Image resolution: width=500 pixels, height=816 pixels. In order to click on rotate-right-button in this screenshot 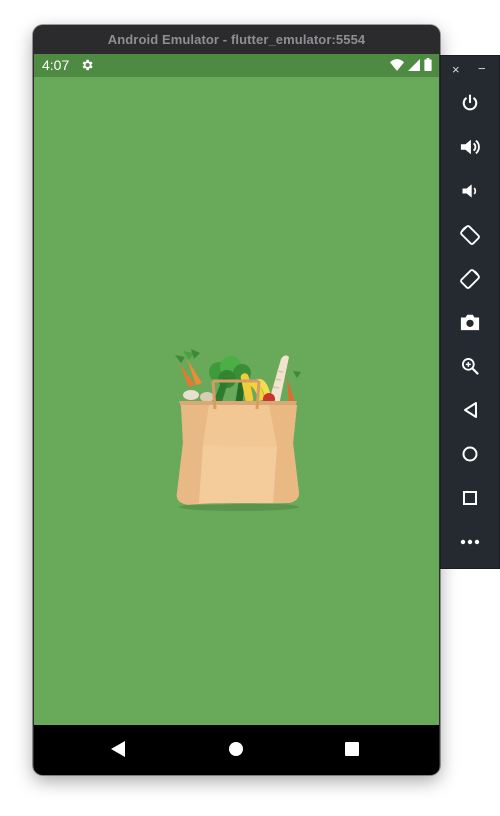, I will do `click(470, 279)`.